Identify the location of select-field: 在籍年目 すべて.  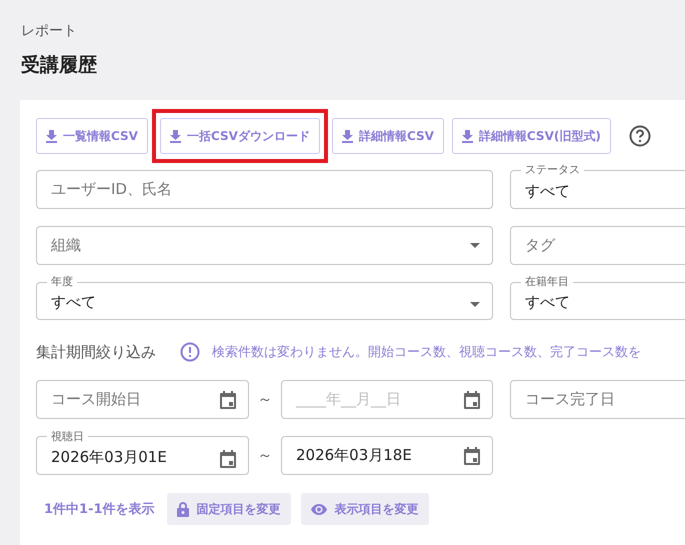
(597, 297).